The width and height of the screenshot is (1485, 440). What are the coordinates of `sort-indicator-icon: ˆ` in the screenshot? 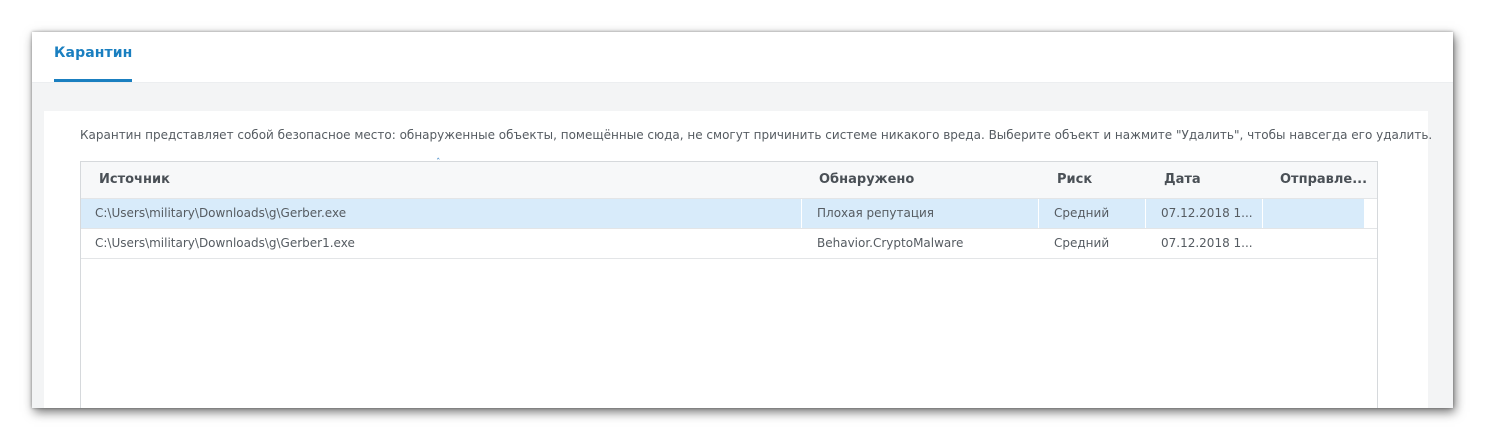 It's located at (438, 163).